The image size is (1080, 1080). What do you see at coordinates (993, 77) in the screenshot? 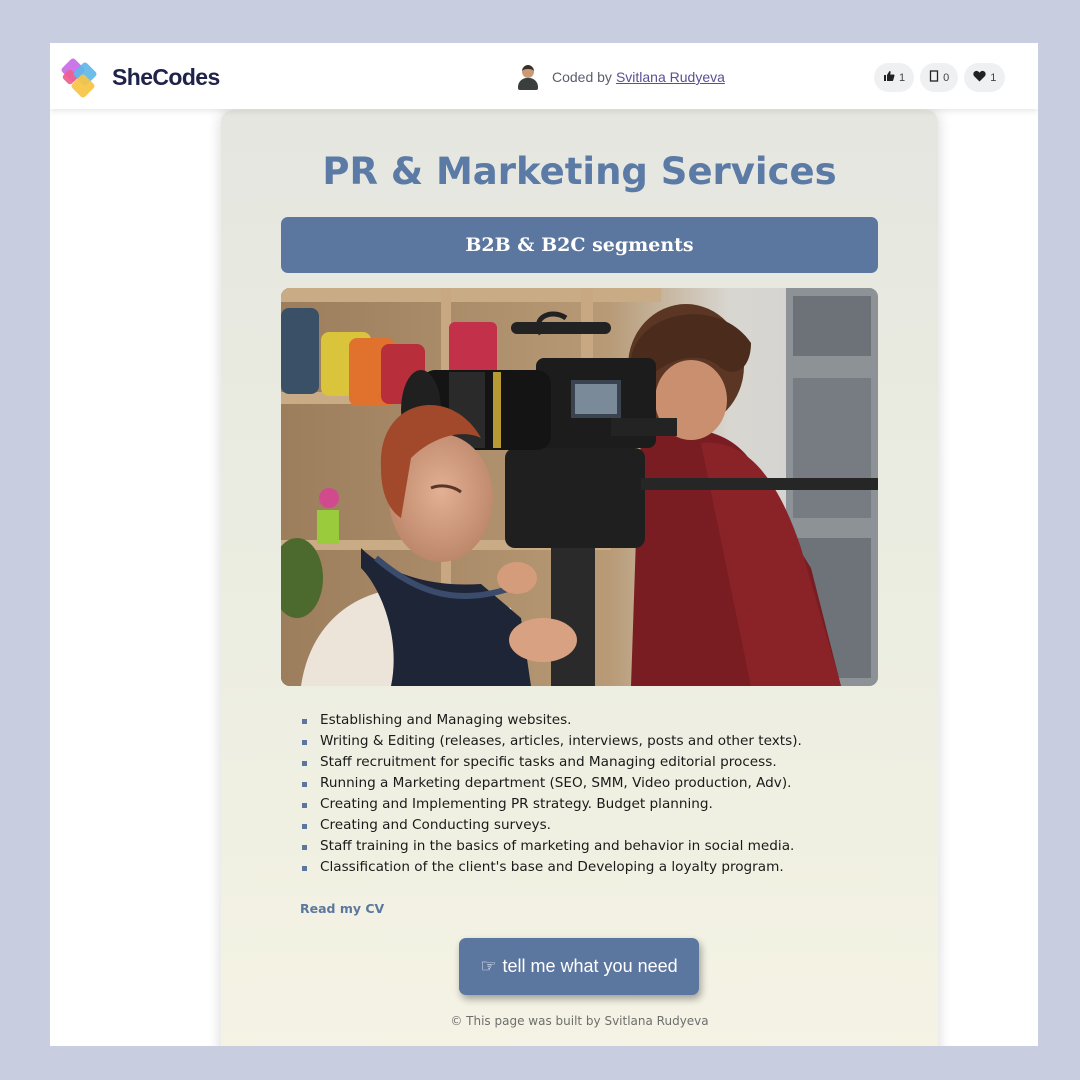
I see `heart-count: 1` at bounding box center [993, 77].